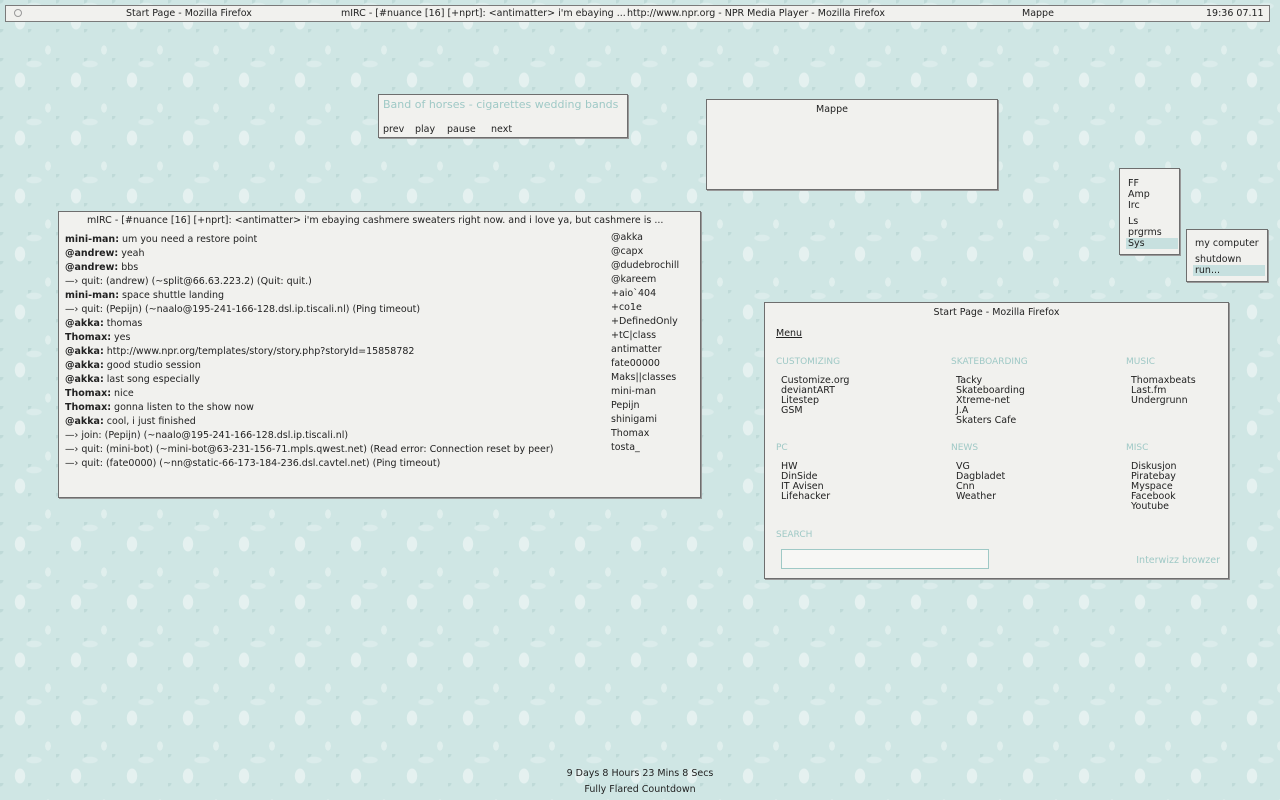 The width and height of the screenshot is (1280, 800). I want to click on nick-list-item: shinigami, so click(634, 419).